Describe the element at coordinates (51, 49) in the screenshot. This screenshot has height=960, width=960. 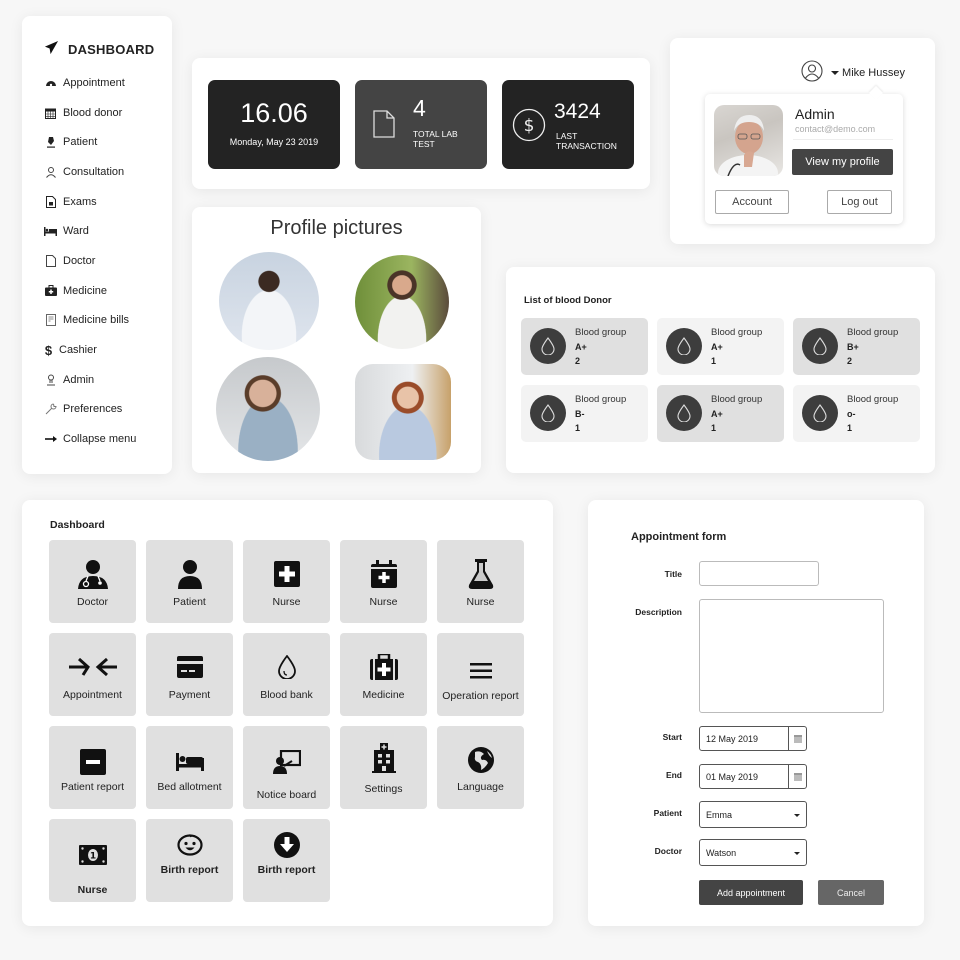
I see `paper-plane-icon` at that location.